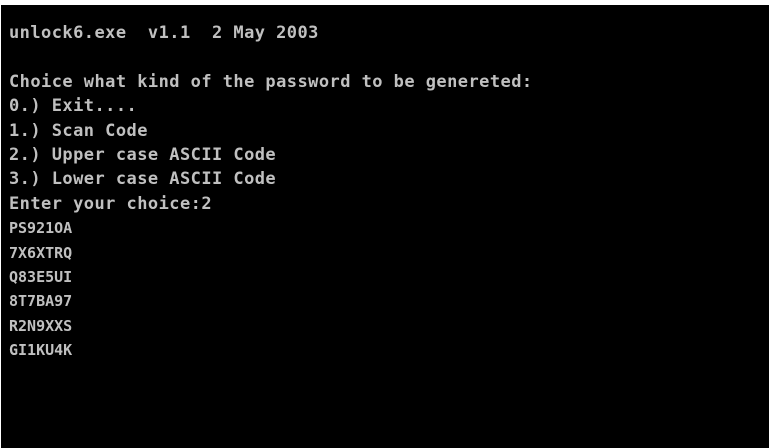 This screenshot has height=448, width=774. Describe the element at coordinates (41, 228) in the screenshot. I see `password-line: PS921OA` at that location.